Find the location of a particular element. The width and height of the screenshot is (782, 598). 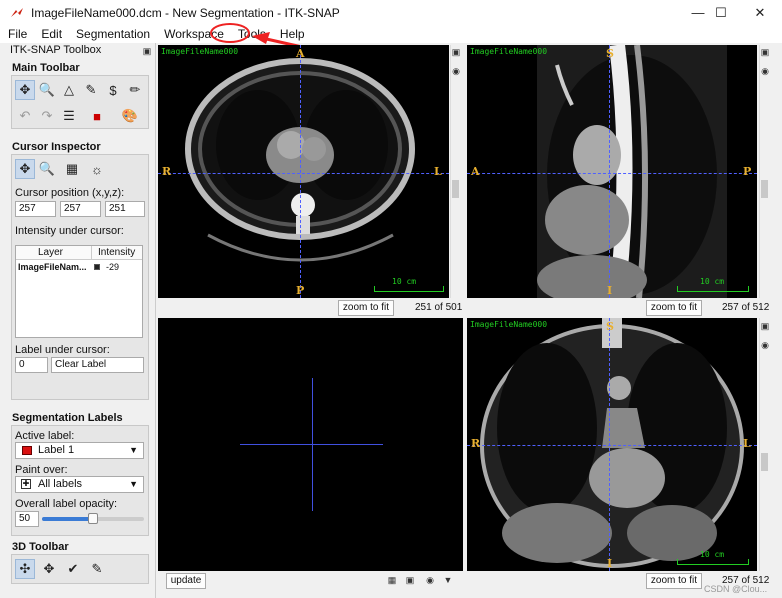

cursor-x-field: 257 is located at coordinates (35, 209).